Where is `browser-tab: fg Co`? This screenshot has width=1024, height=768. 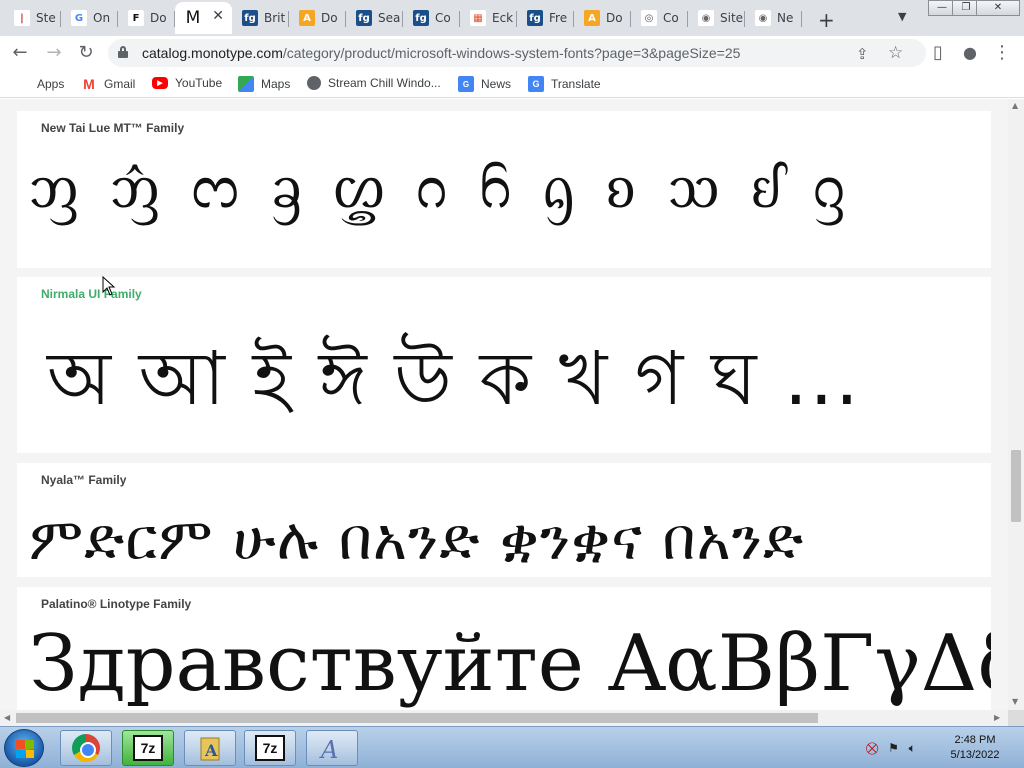 browser-tab: fg Co is located at coordinates (431, 18).